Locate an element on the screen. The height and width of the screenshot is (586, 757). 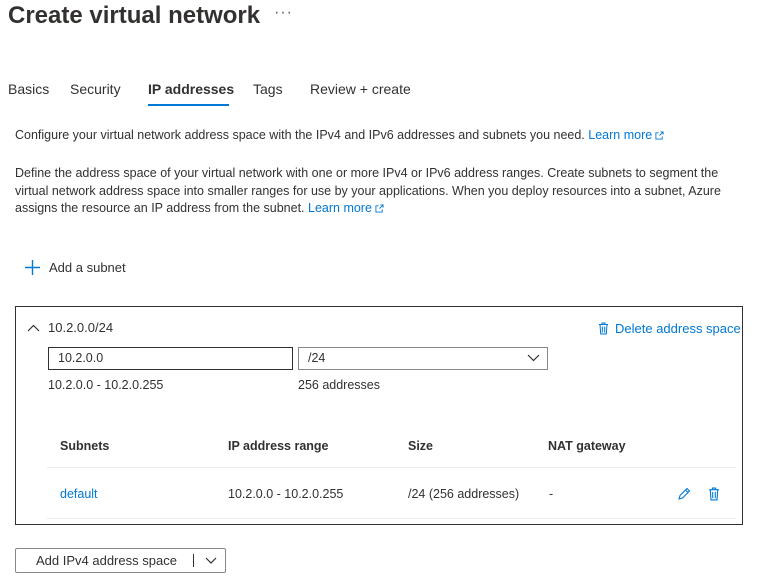
delete-address-space-button: Delete address space is located at coordinates (669, 328).